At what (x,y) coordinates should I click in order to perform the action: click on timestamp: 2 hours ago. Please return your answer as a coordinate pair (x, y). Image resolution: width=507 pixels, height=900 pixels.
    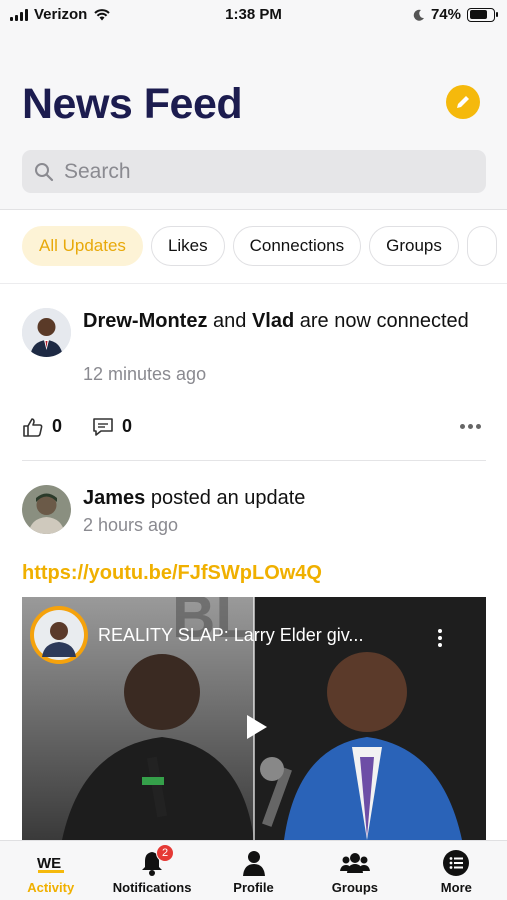
    Looking at the image, I should click on (131, 525).